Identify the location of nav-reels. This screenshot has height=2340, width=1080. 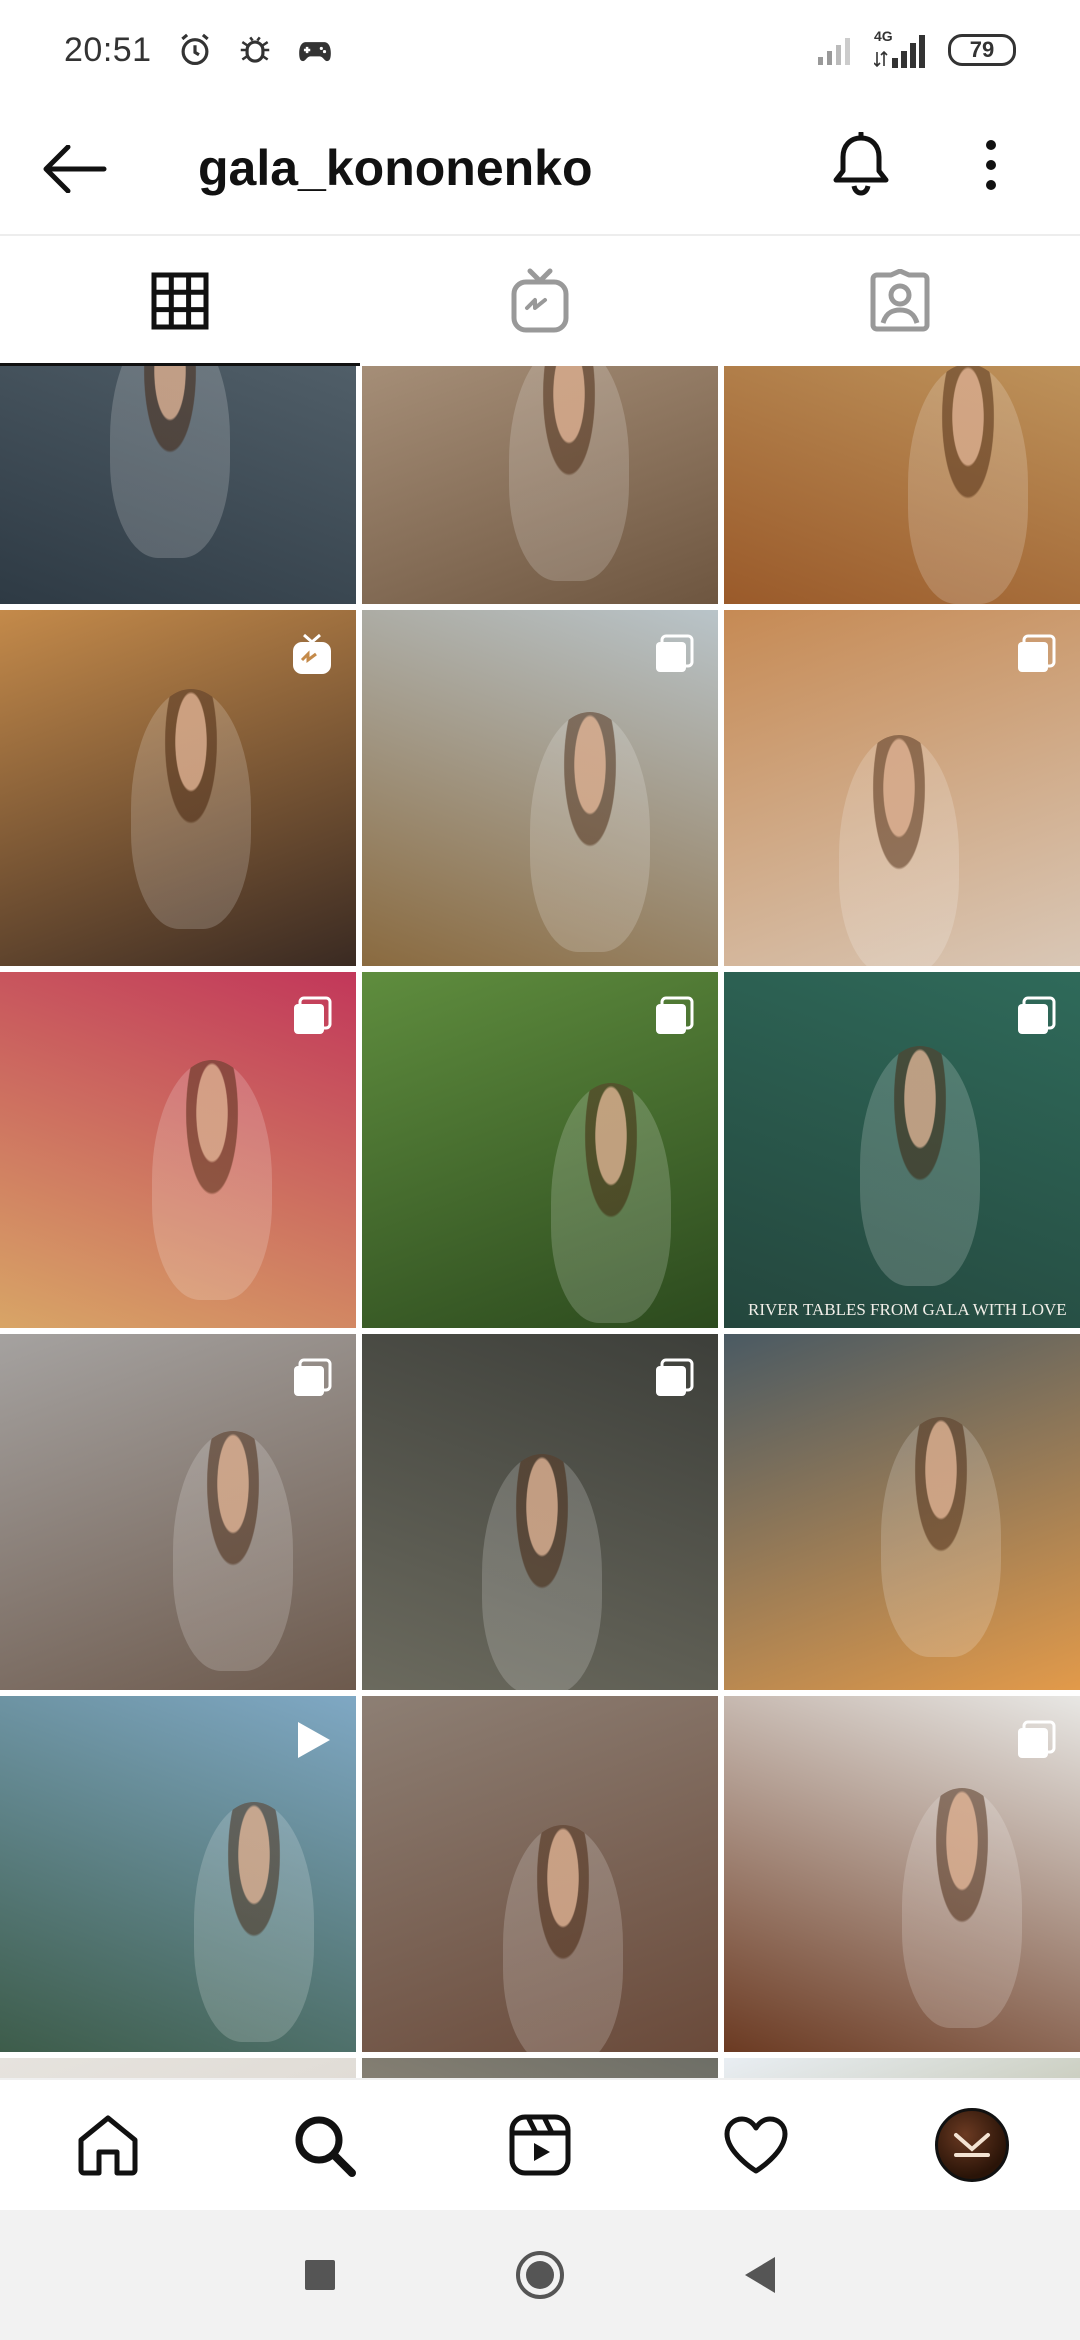
(540, 2145).